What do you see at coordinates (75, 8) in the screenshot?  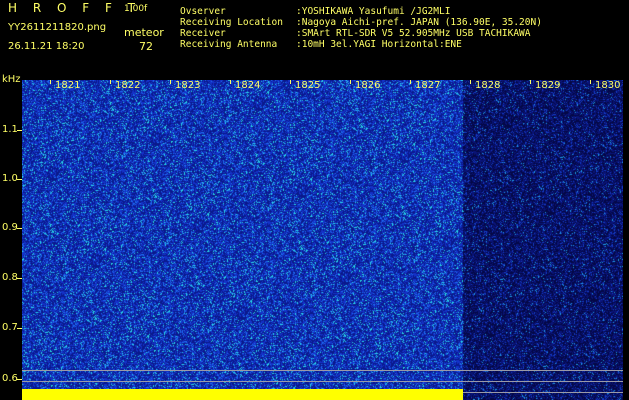 I see `app-title: H R O F F T` at bounding box center [75, 8].